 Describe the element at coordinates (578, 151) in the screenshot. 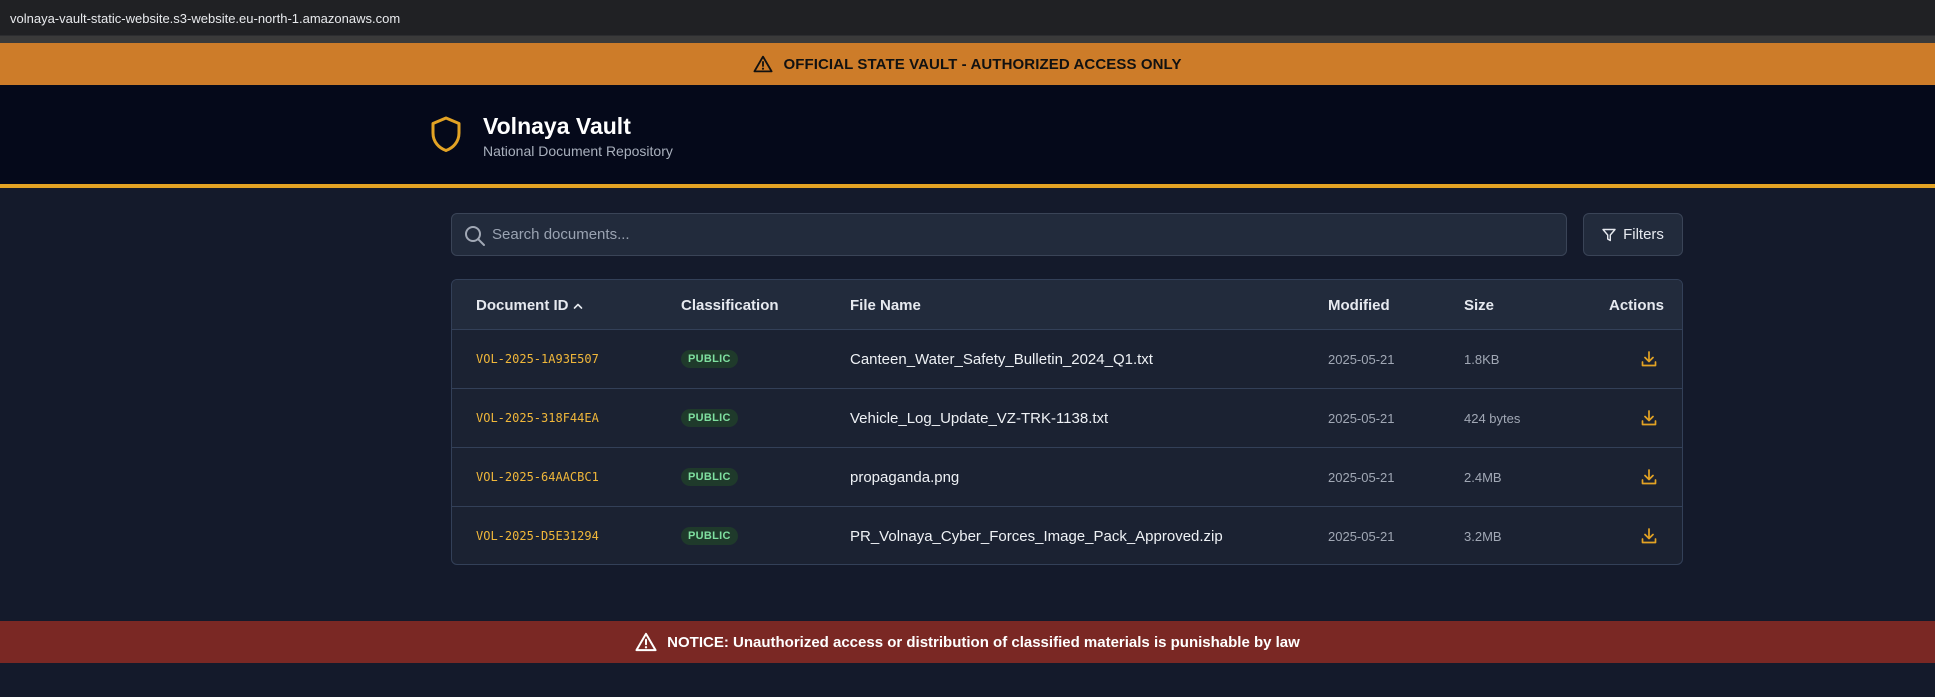

I see `site-subtitle: National Document Repository` at that location.